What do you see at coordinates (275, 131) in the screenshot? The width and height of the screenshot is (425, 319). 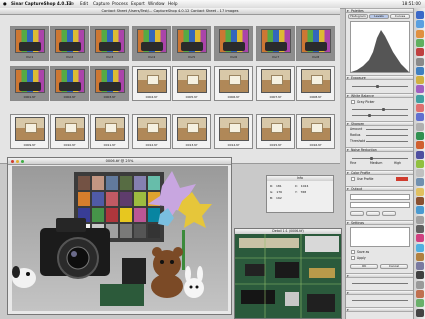 I see `thumbnail: 0015.tif` at bounding box center [275, 131].